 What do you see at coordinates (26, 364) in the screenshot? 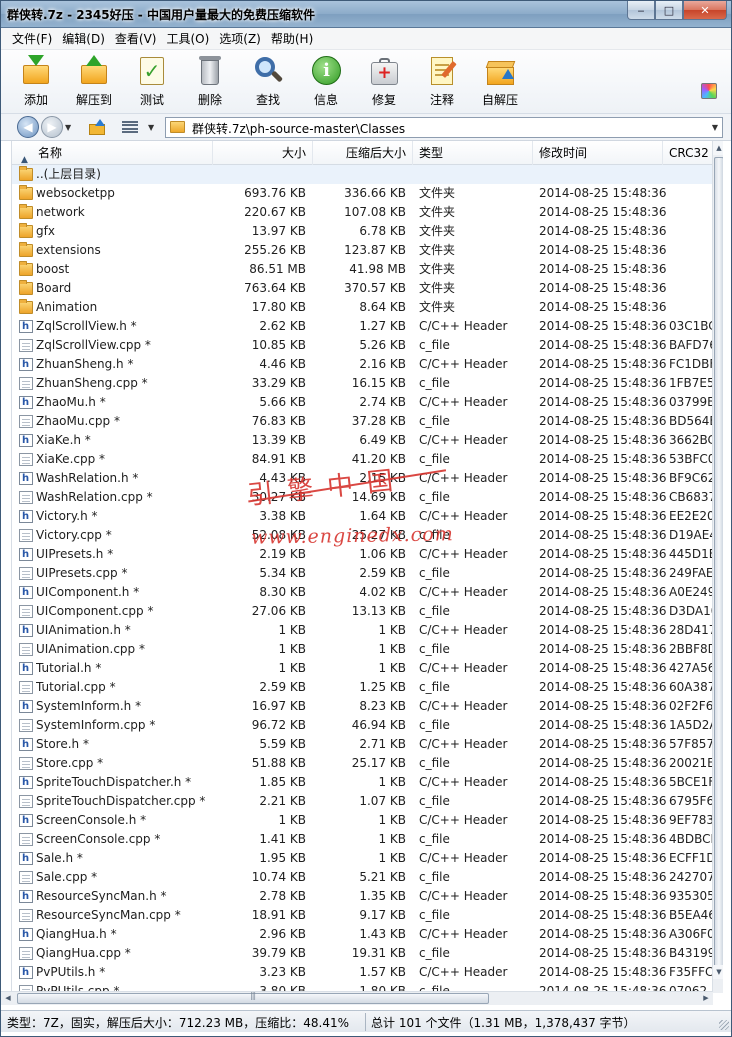
I see `header-file-icon` at bounding box center [26, 364].